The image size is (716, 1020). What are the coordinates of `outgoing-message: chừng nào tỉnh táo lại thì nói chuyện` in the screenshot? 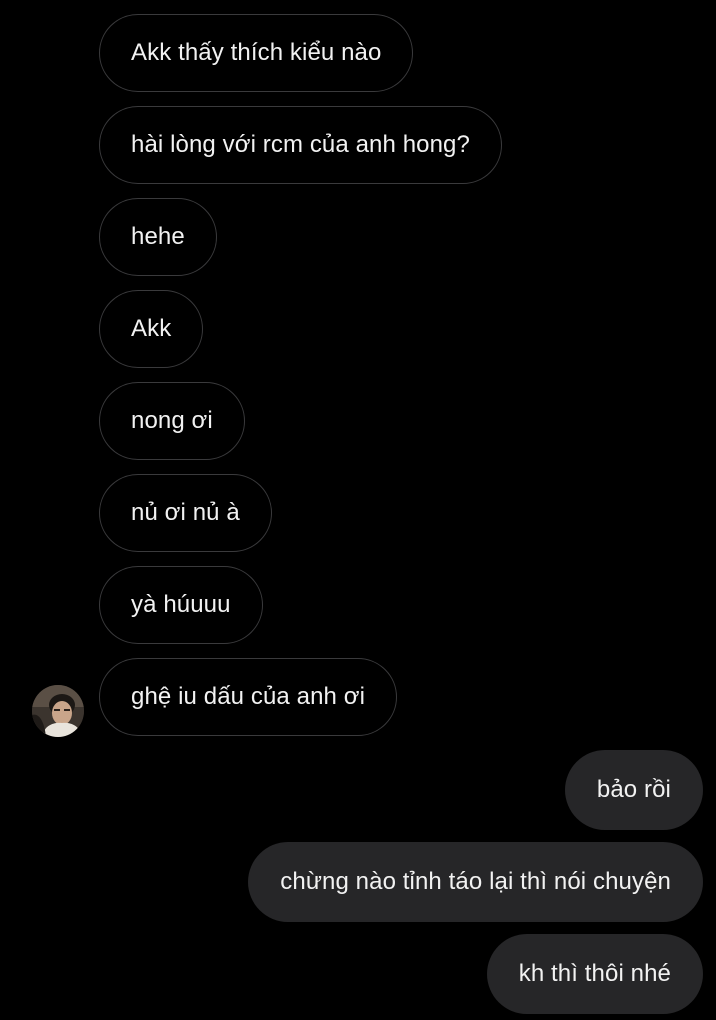 It's located at (475, 882).